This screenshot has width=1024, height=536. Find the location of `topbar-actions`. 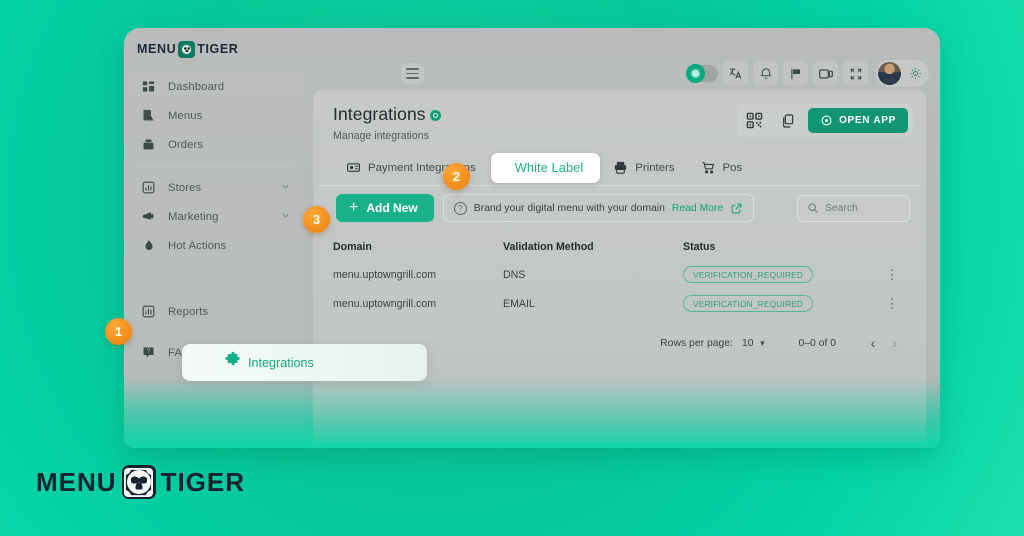

topbar-actions is located at coordinates (807, 73).